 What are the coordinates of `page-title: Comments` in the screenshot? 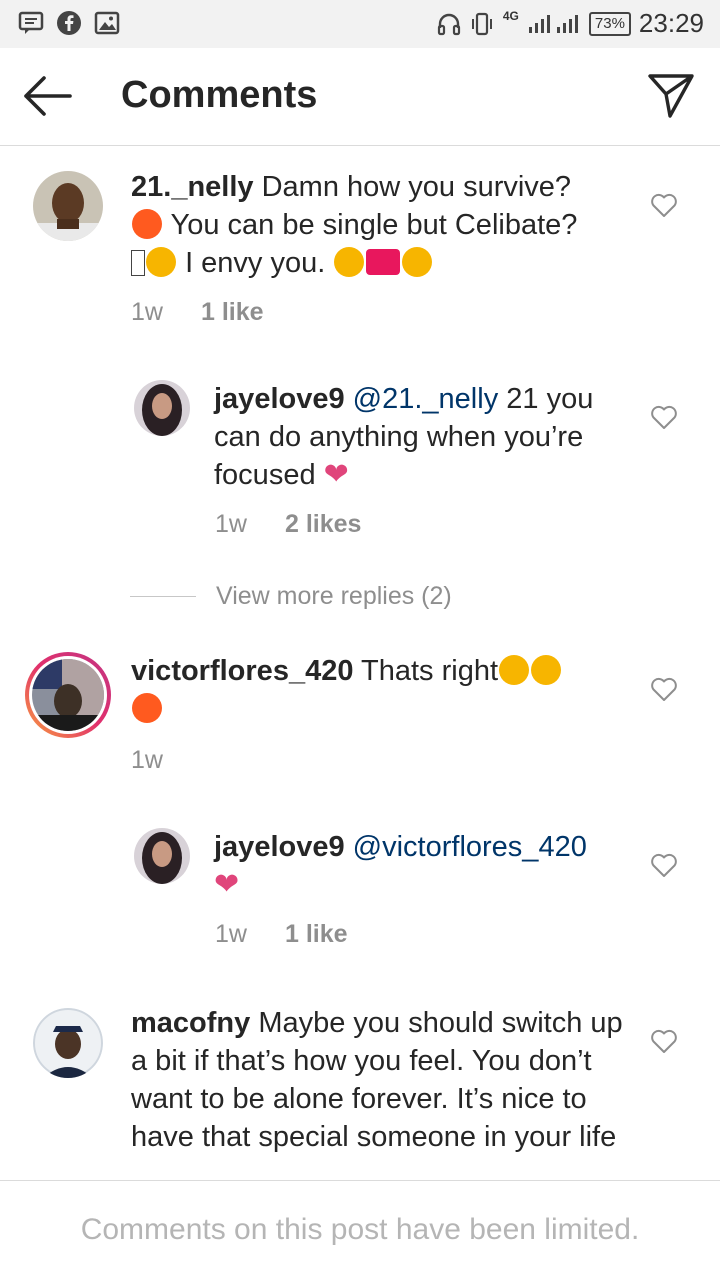 It's located at (219, 95).